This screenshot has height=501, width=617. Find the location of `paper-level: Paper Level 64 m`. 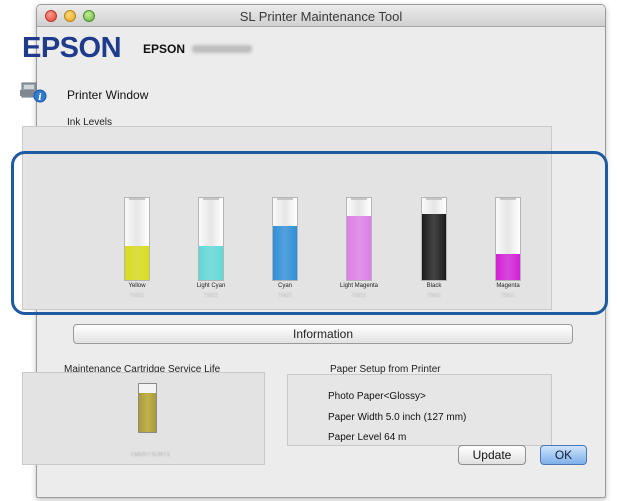

paper-level: Paper Level 64 m is located at coordinates (367, 437).